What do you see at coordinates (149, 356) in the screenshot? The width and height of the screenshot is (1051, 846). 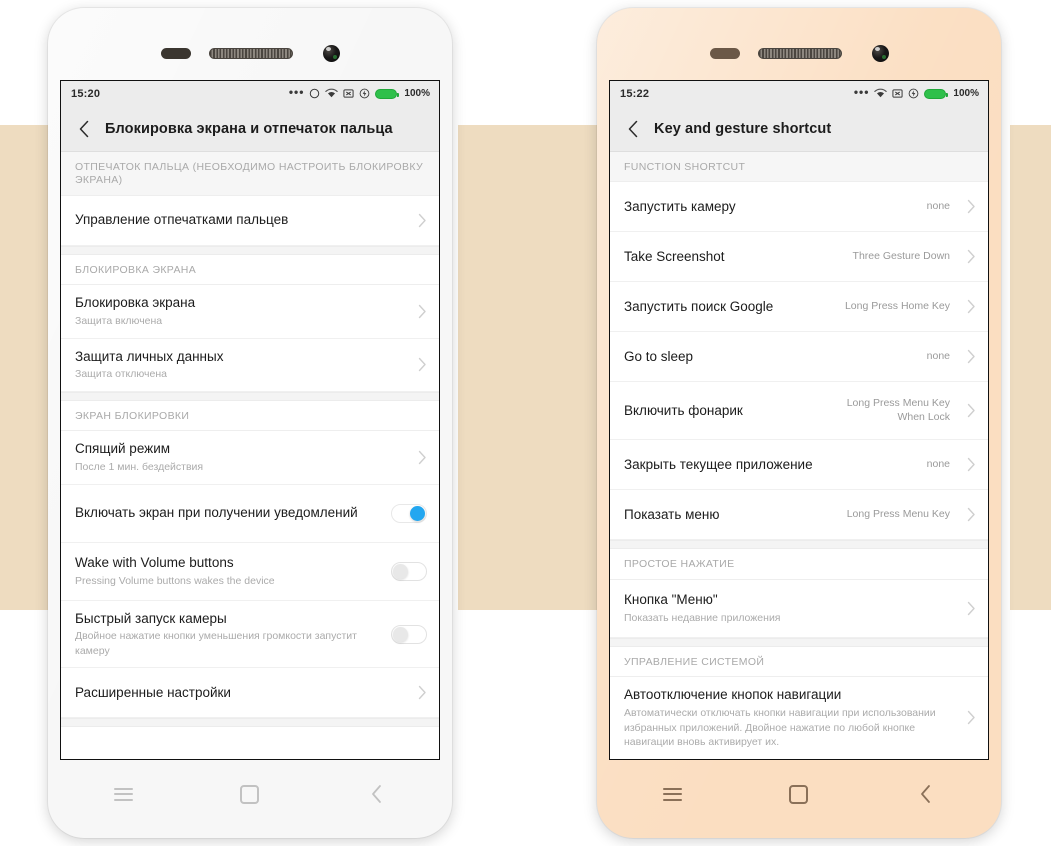 I see `row-title: Защита личных данных` at bounding box center [149, 356].